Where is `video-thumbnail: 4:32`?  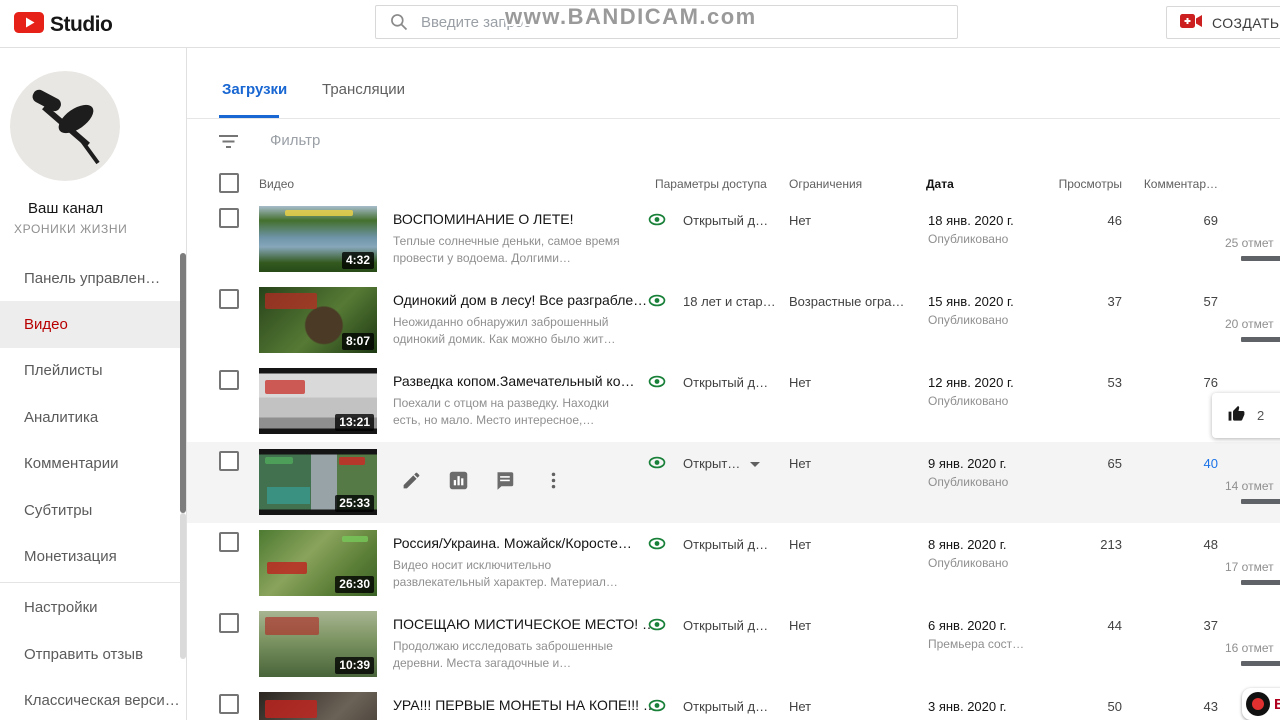 video-thumbnail: 4:32 is located at coordinates (318, 239).